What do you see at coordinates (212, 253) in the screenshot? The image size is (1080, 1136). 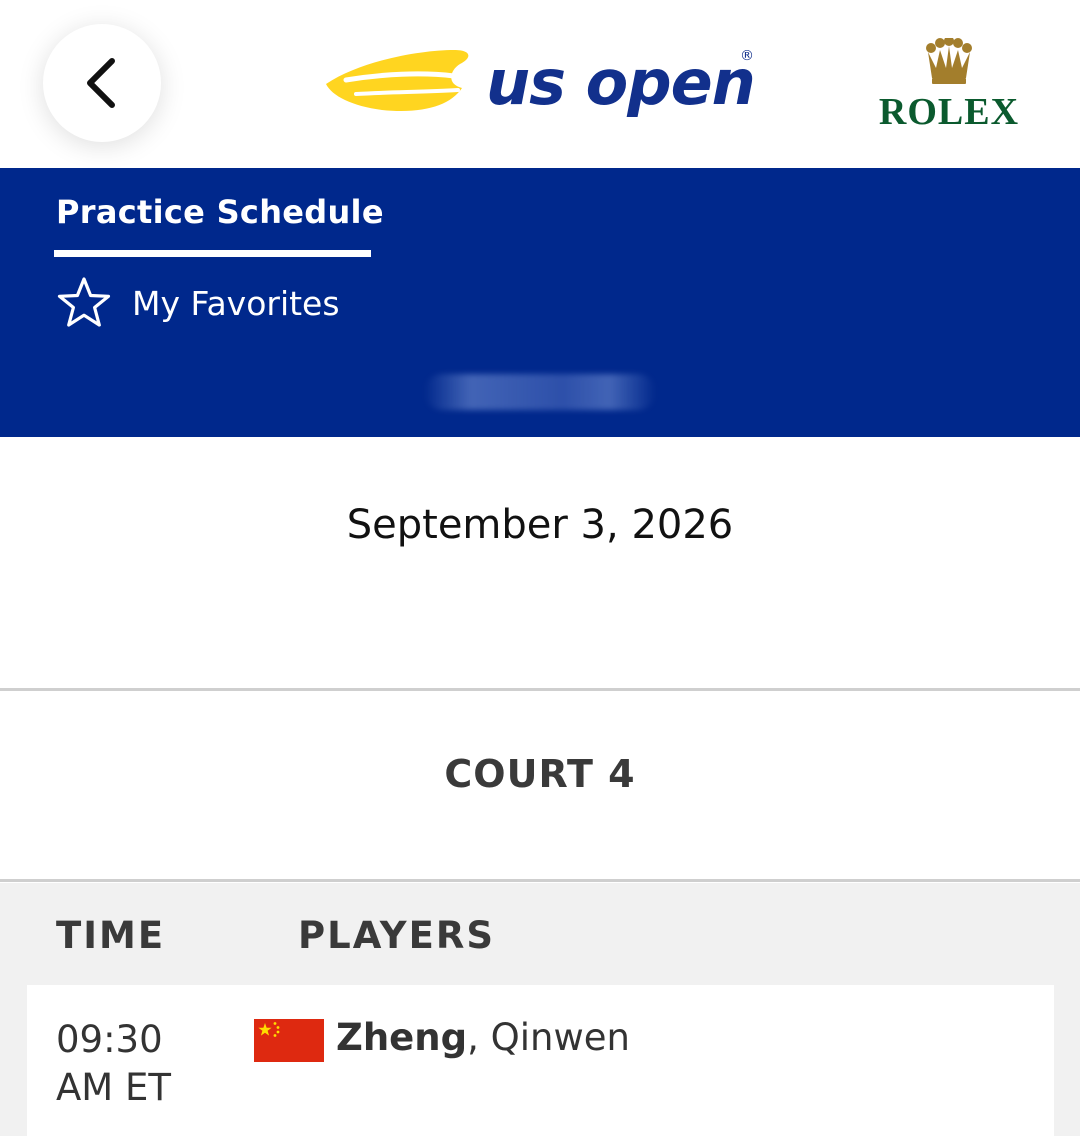 I see `active-tab-indicator` at bounding box center [212, 253].